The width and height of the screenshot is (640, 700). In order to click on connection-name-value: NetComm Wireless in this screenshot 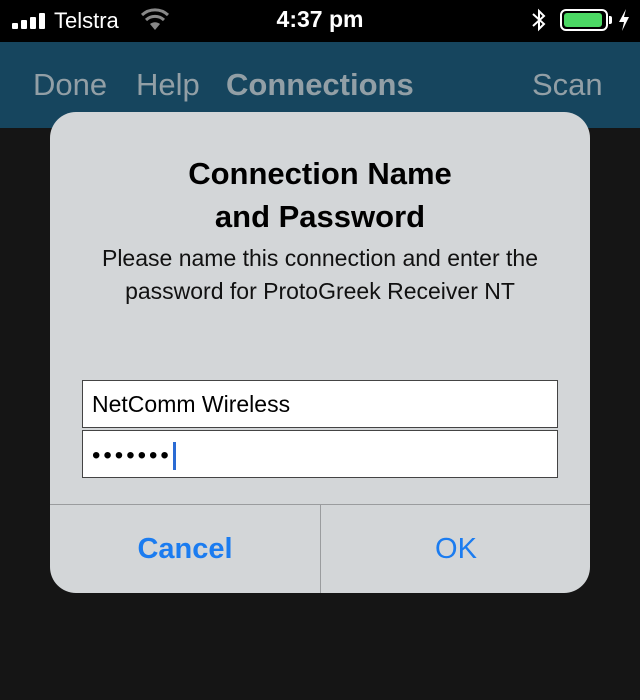, I will do `click(191, 404)`.